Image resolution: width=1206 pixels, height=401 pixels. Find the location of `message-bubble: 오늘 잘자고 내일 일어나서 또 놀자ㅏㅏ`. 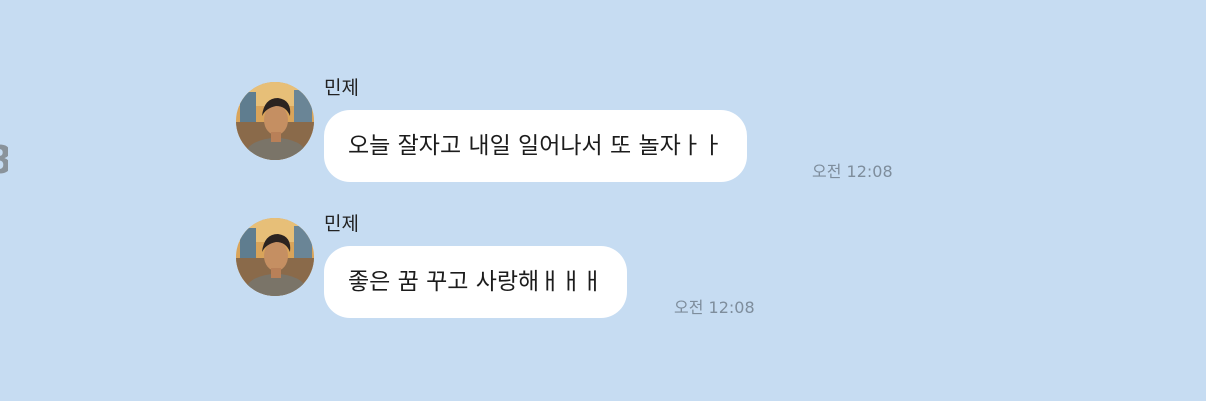

message-bubble: 오늘 잘자고 내일 일어나서 또 놀자ㅏㅏ is located at coordinates (536, 146).